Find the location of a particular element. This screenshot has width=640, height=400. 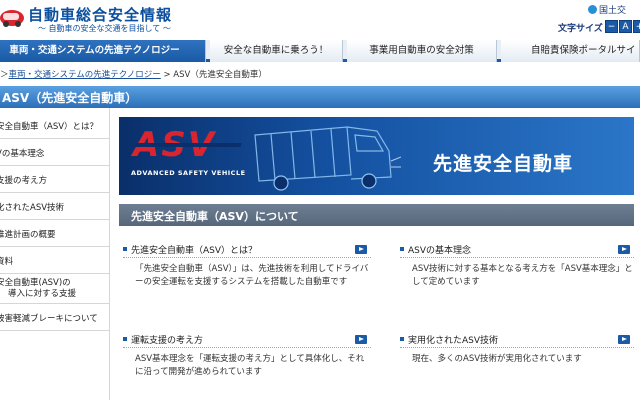

page-title-bar: ASV（先進安全自動車） is located at coordinates (320, 97).